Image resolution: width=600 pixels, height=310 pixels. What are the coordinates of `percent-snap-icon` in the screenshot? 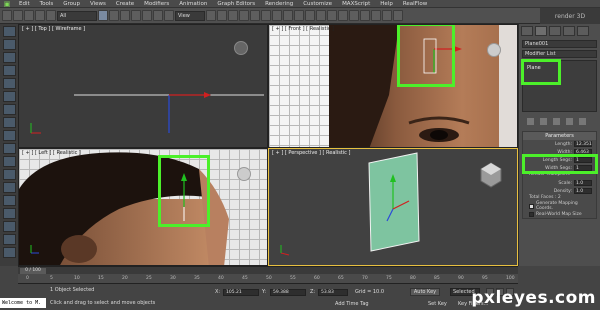 It's located at (266, 15).